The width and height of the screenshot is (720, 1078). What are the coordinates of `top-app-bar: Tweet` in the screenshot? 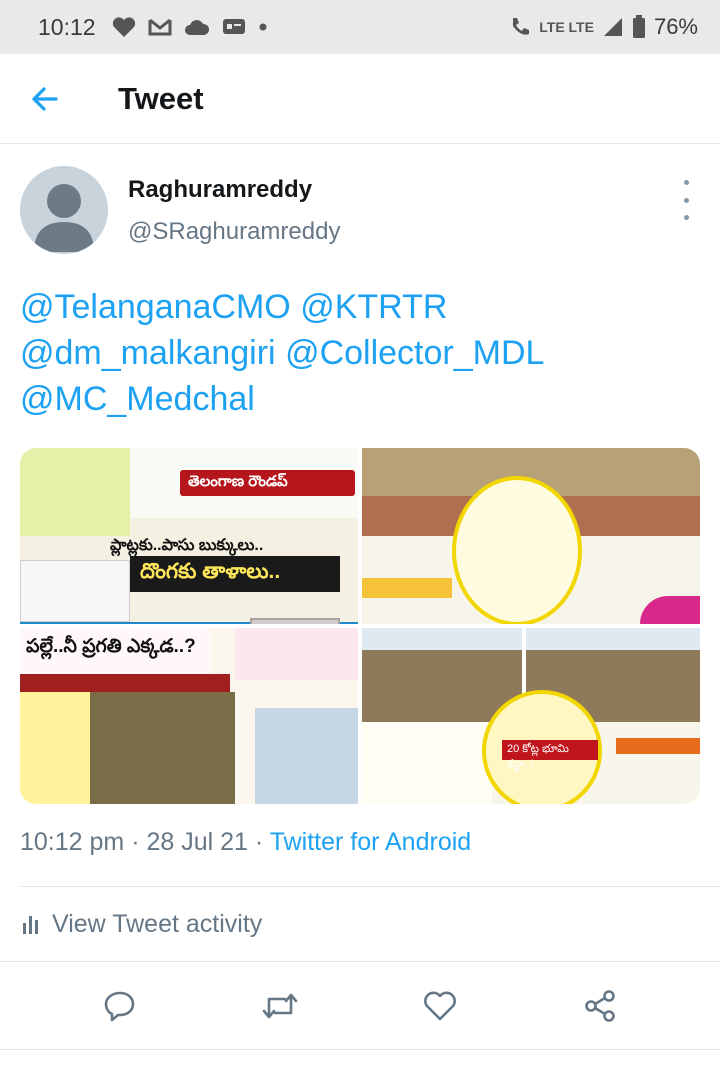 It's located at (360, 99).